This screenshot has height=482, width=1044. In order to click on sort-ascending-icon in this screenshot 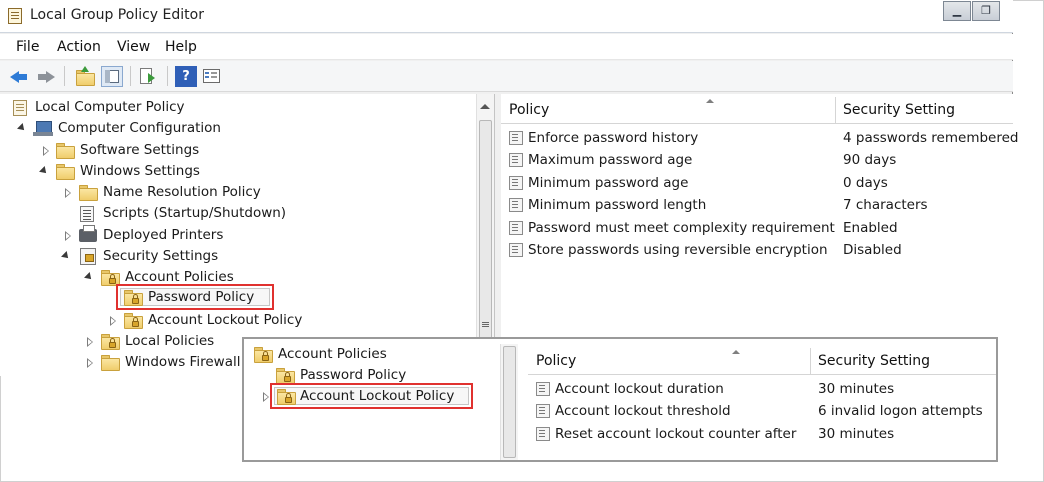, I will do `click(710, 101)`.